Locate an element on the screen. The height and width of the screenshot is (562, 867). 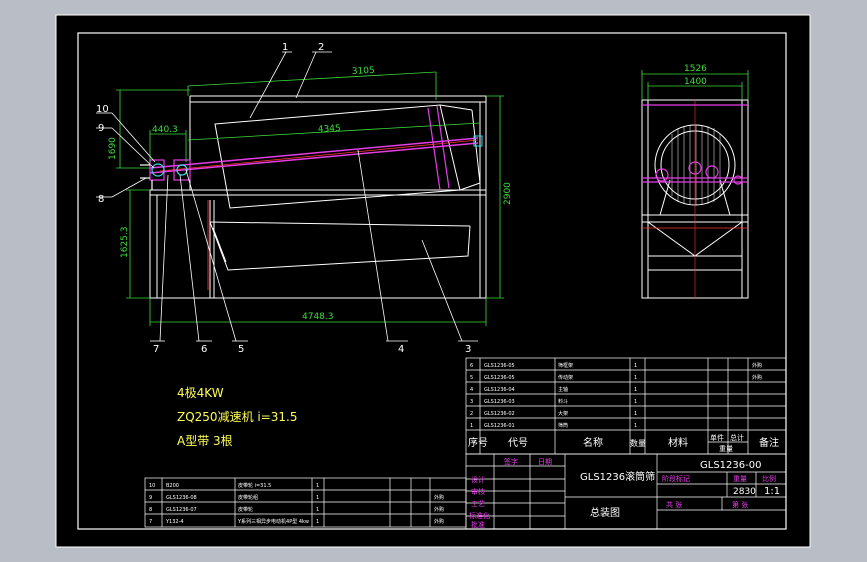
bom-row-no: 1 is located at coordinates (471, 426).